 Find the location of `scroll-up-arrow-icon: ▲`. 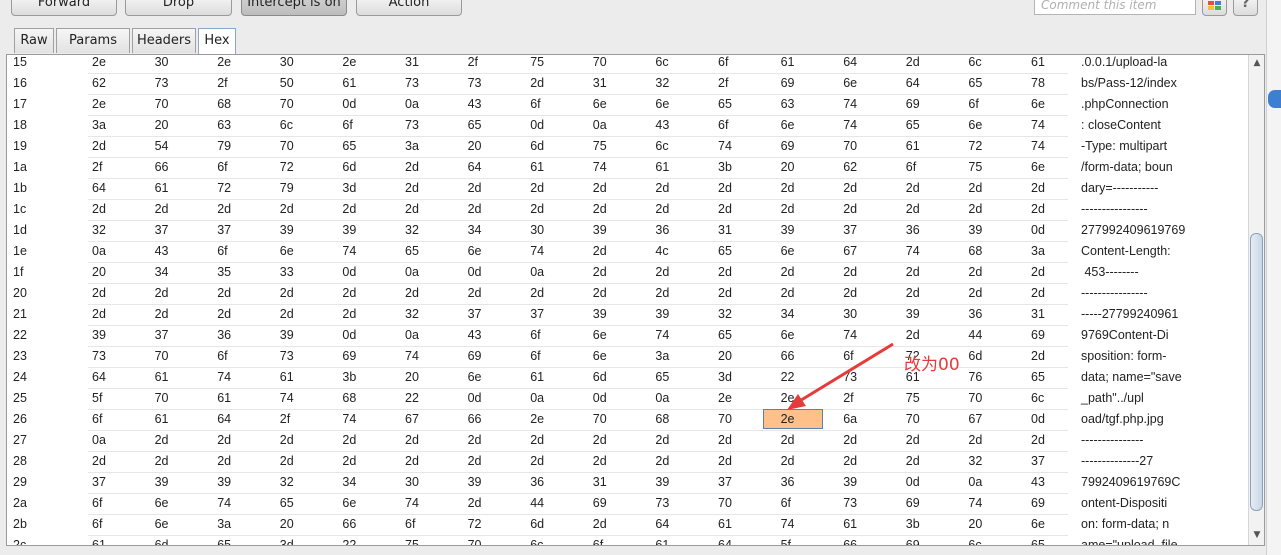

scroll-up-arrow-icon: ▲ is located at coordinates (1257, 64).